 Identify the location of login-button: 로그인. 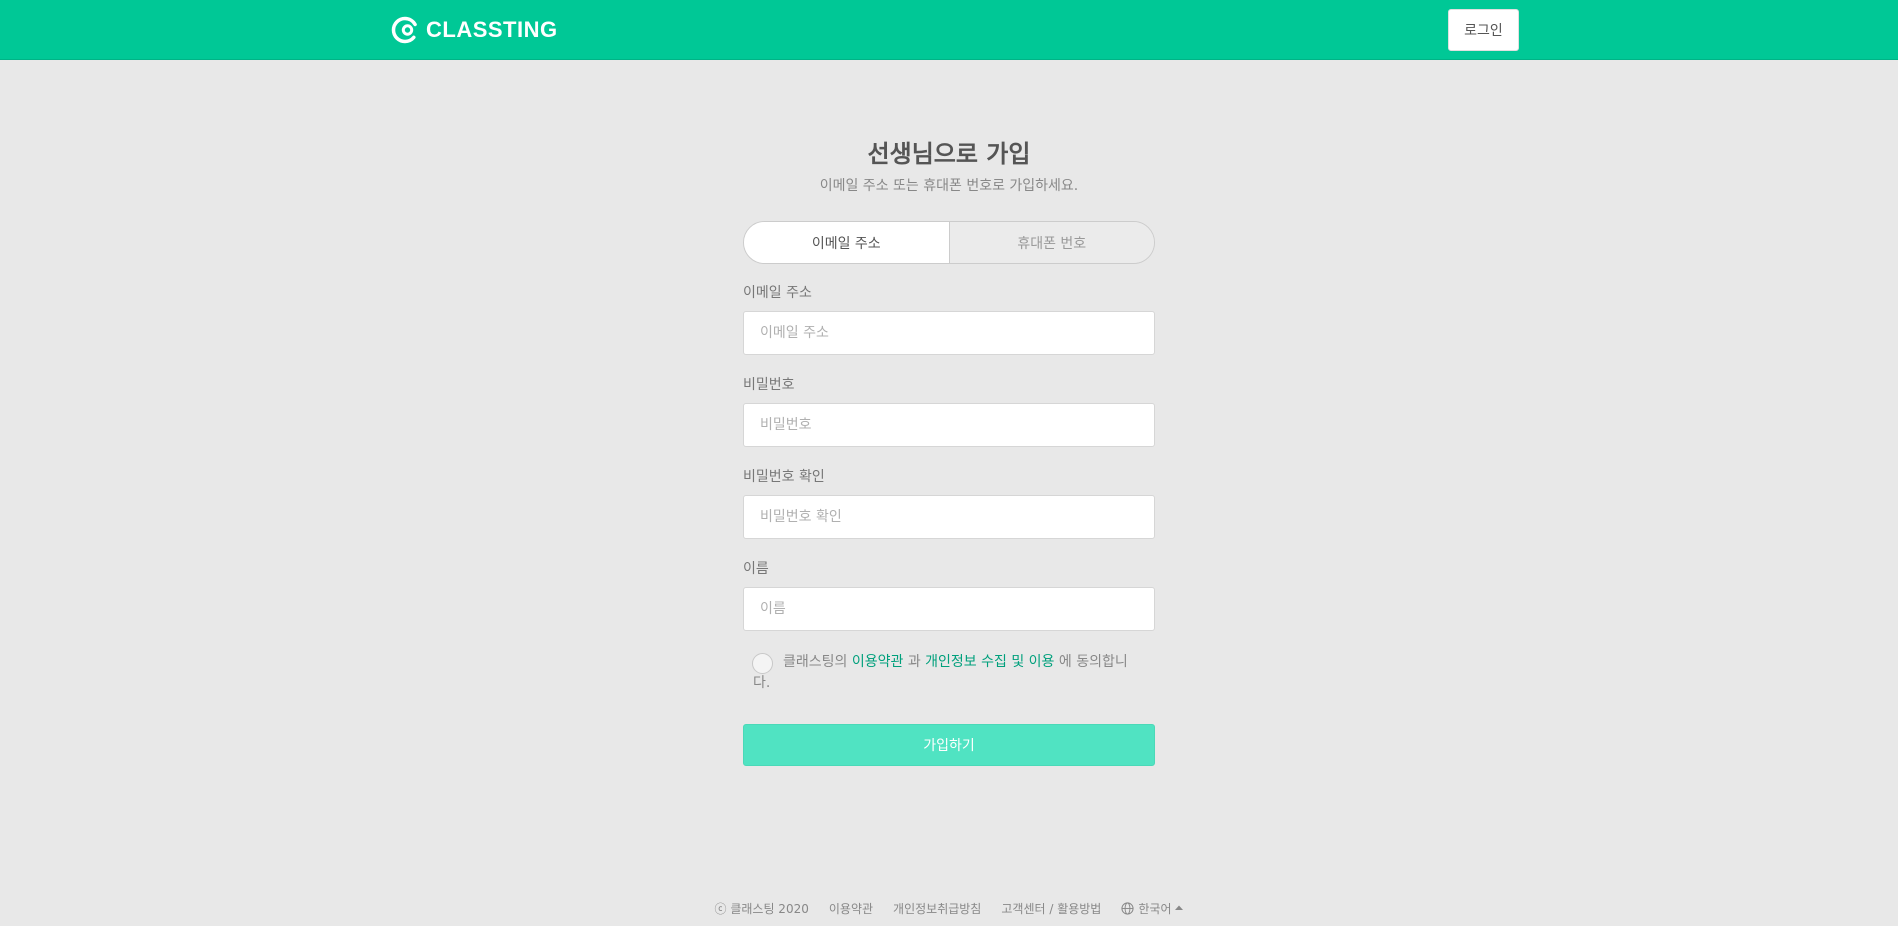
(1483, 30).